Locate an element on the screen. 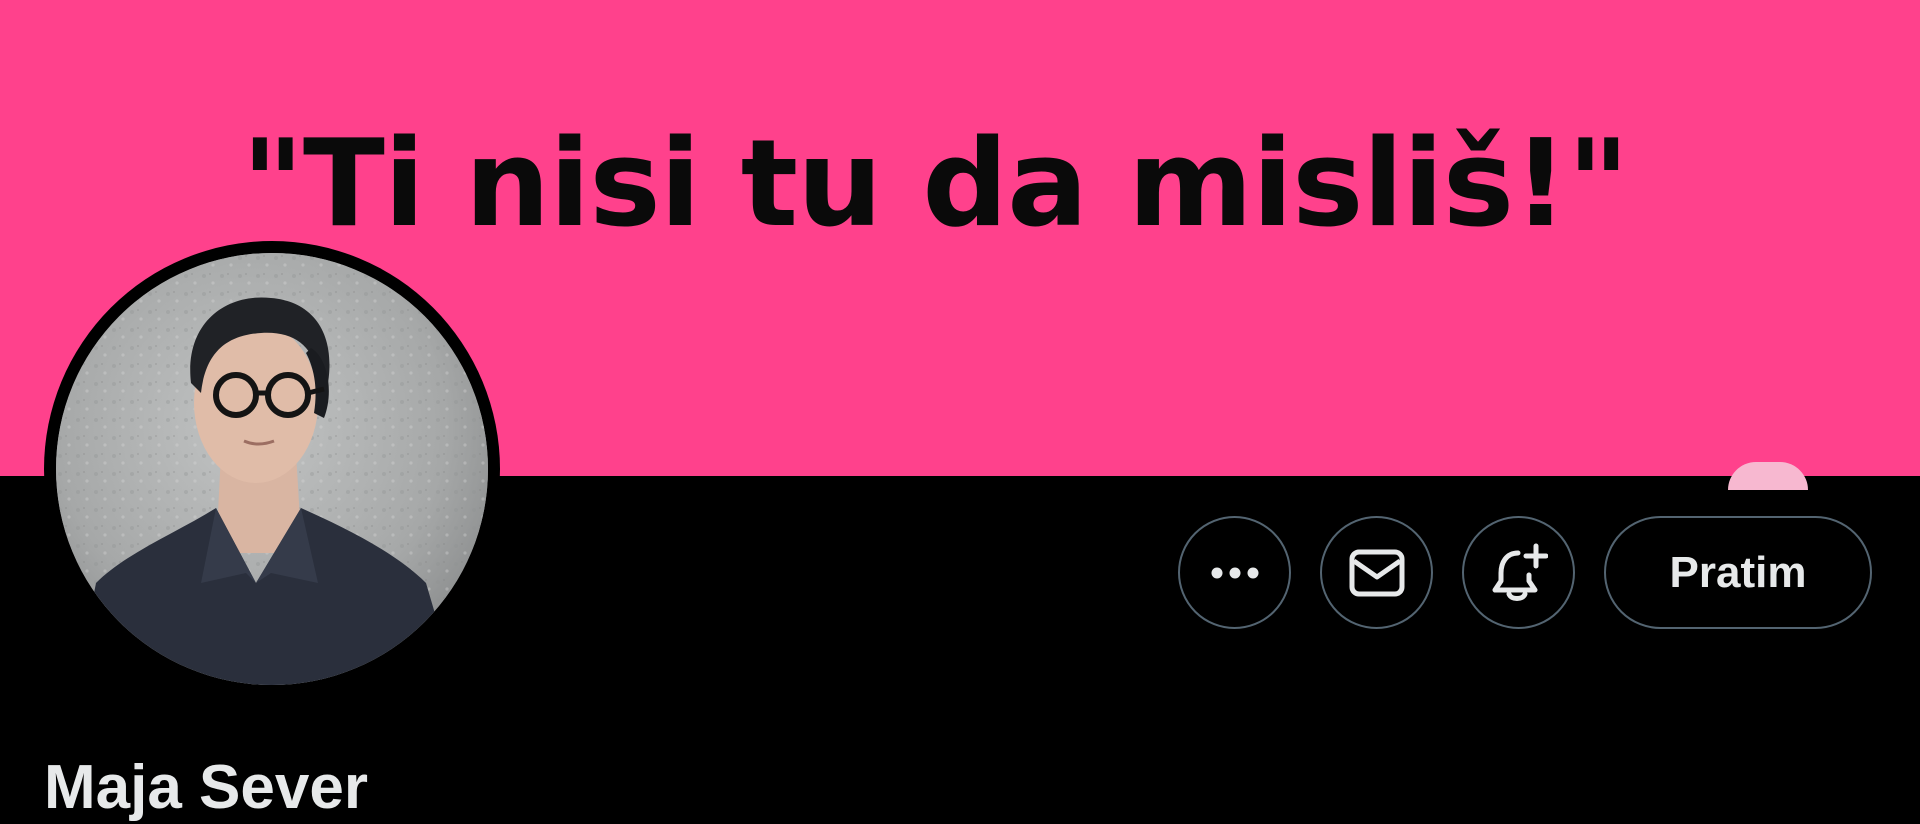 The width and height of the screenshot is (1920, 824). banner-text: "Ti nisi tu da misliš!" is located at coordinates (935, 184).